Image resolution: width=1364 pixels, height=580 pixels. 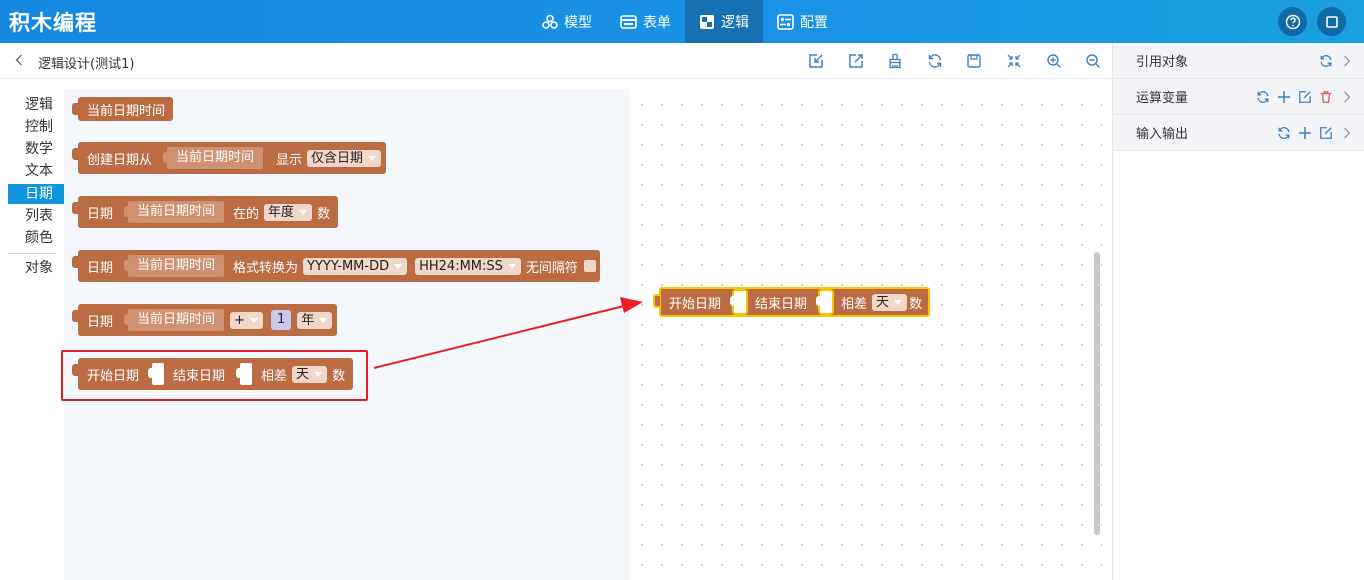 What do you see at coordinates (1162, 98) in the screenshot?
I see `section-label: 运算变量` at bounding box center [1162, 98].